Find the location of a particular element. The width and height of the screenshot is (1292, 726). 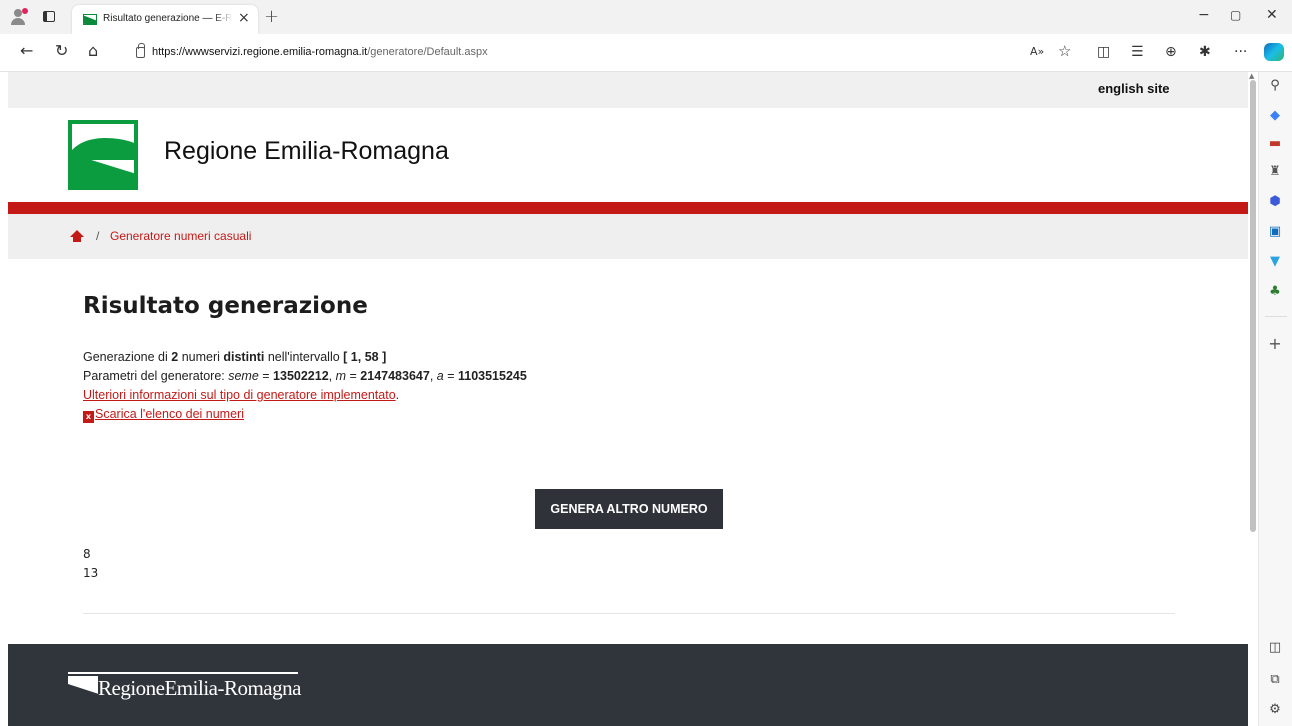

tab-title: Risultato generazione — E-R Il p is located at coordinates (168, 18).